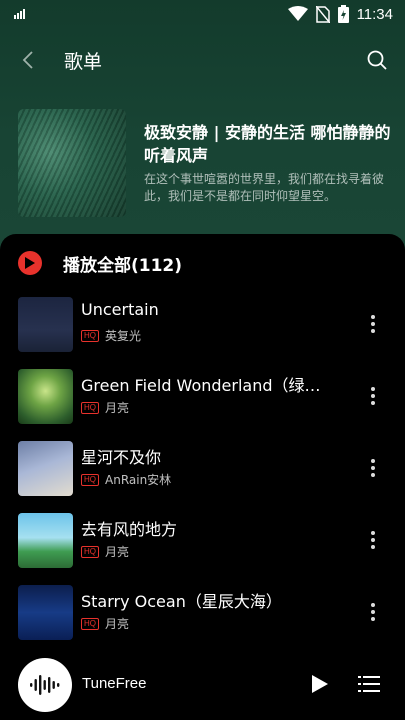 Image resolution: width=405 pixels, height=720 pixels. What do you see at coordinates (138, 480) in the screenshot?
I see `song-artist: AnRain安林` at bounding box center [138, 480].